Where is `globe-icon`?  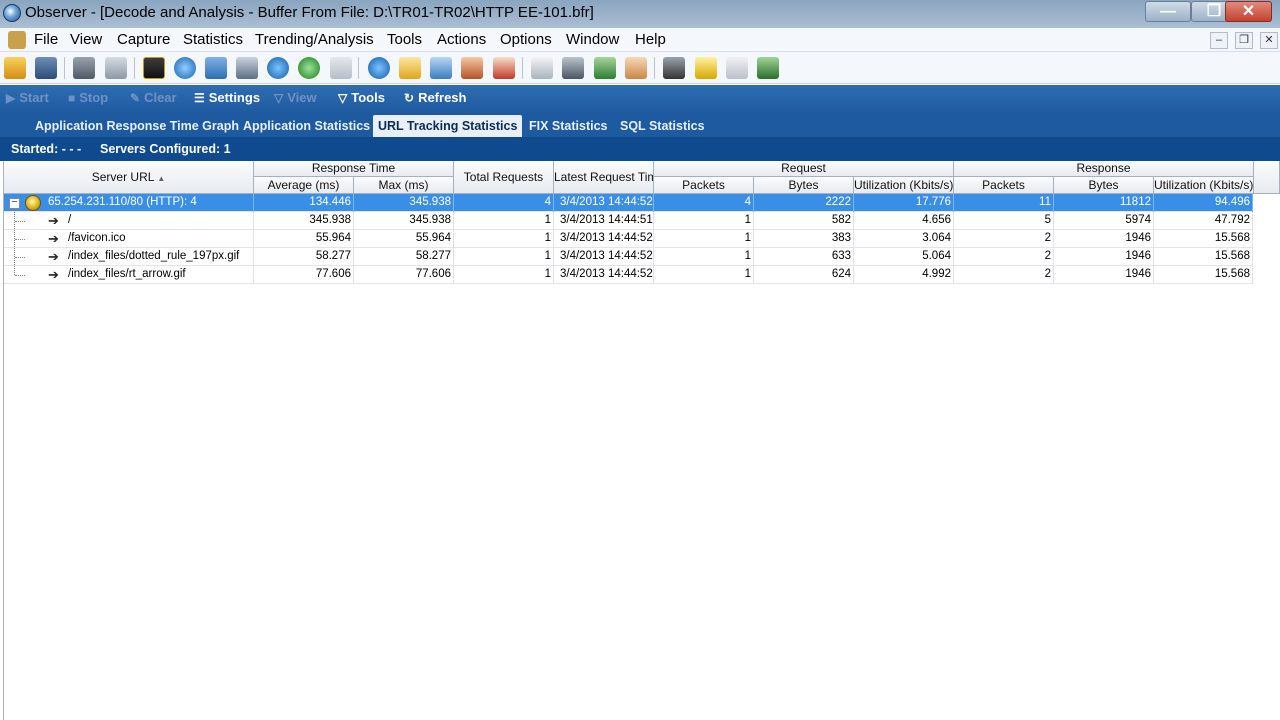 globe-icon is located at coordinates (185, 68).